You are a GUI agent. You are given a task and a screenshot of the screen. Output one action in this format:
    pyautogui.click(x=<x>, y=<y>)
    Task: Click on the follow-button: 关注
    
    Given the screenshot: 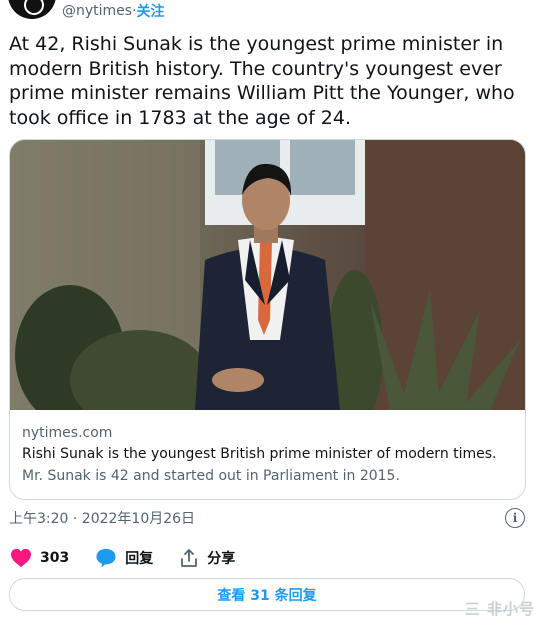 What is the action you would take?
    pyautogui.click(x=151, y=11)
    